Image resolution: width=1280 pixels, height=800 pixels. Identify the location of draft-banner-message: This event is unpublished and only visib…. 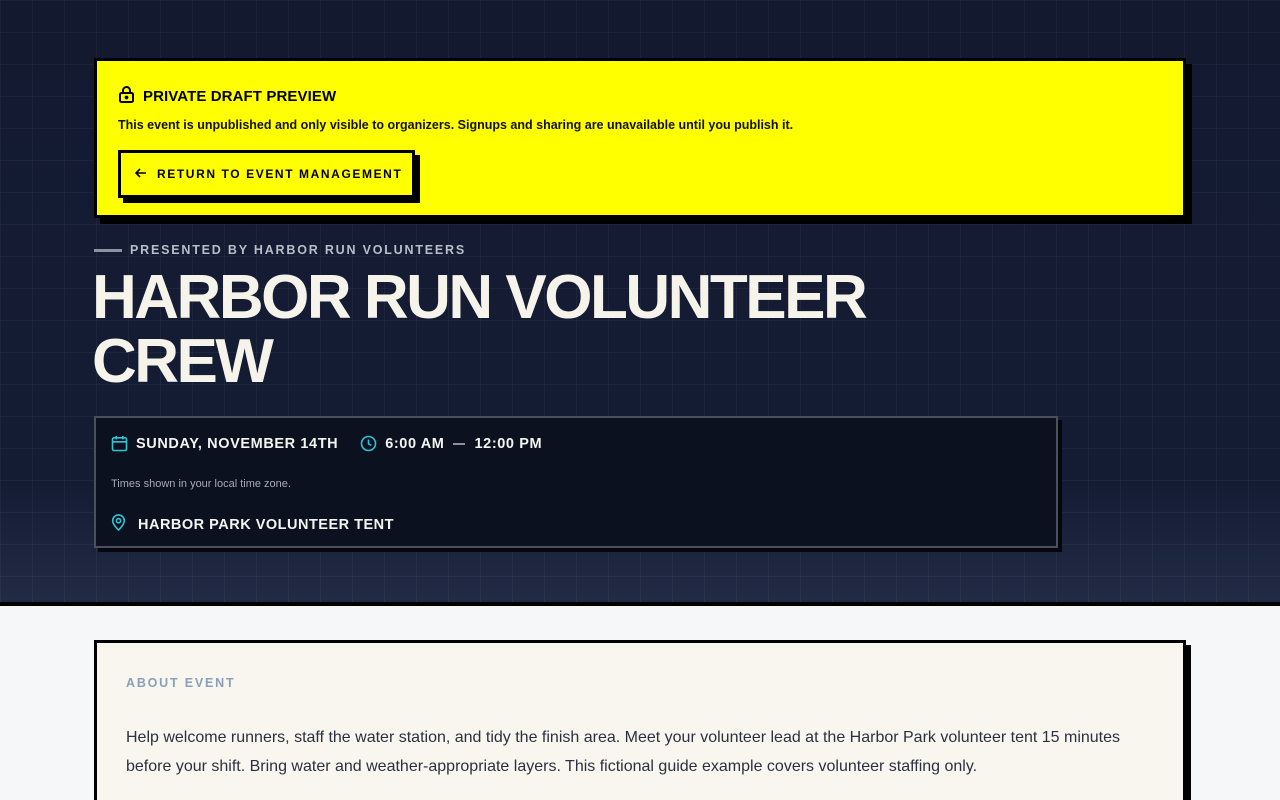
(456, 125).